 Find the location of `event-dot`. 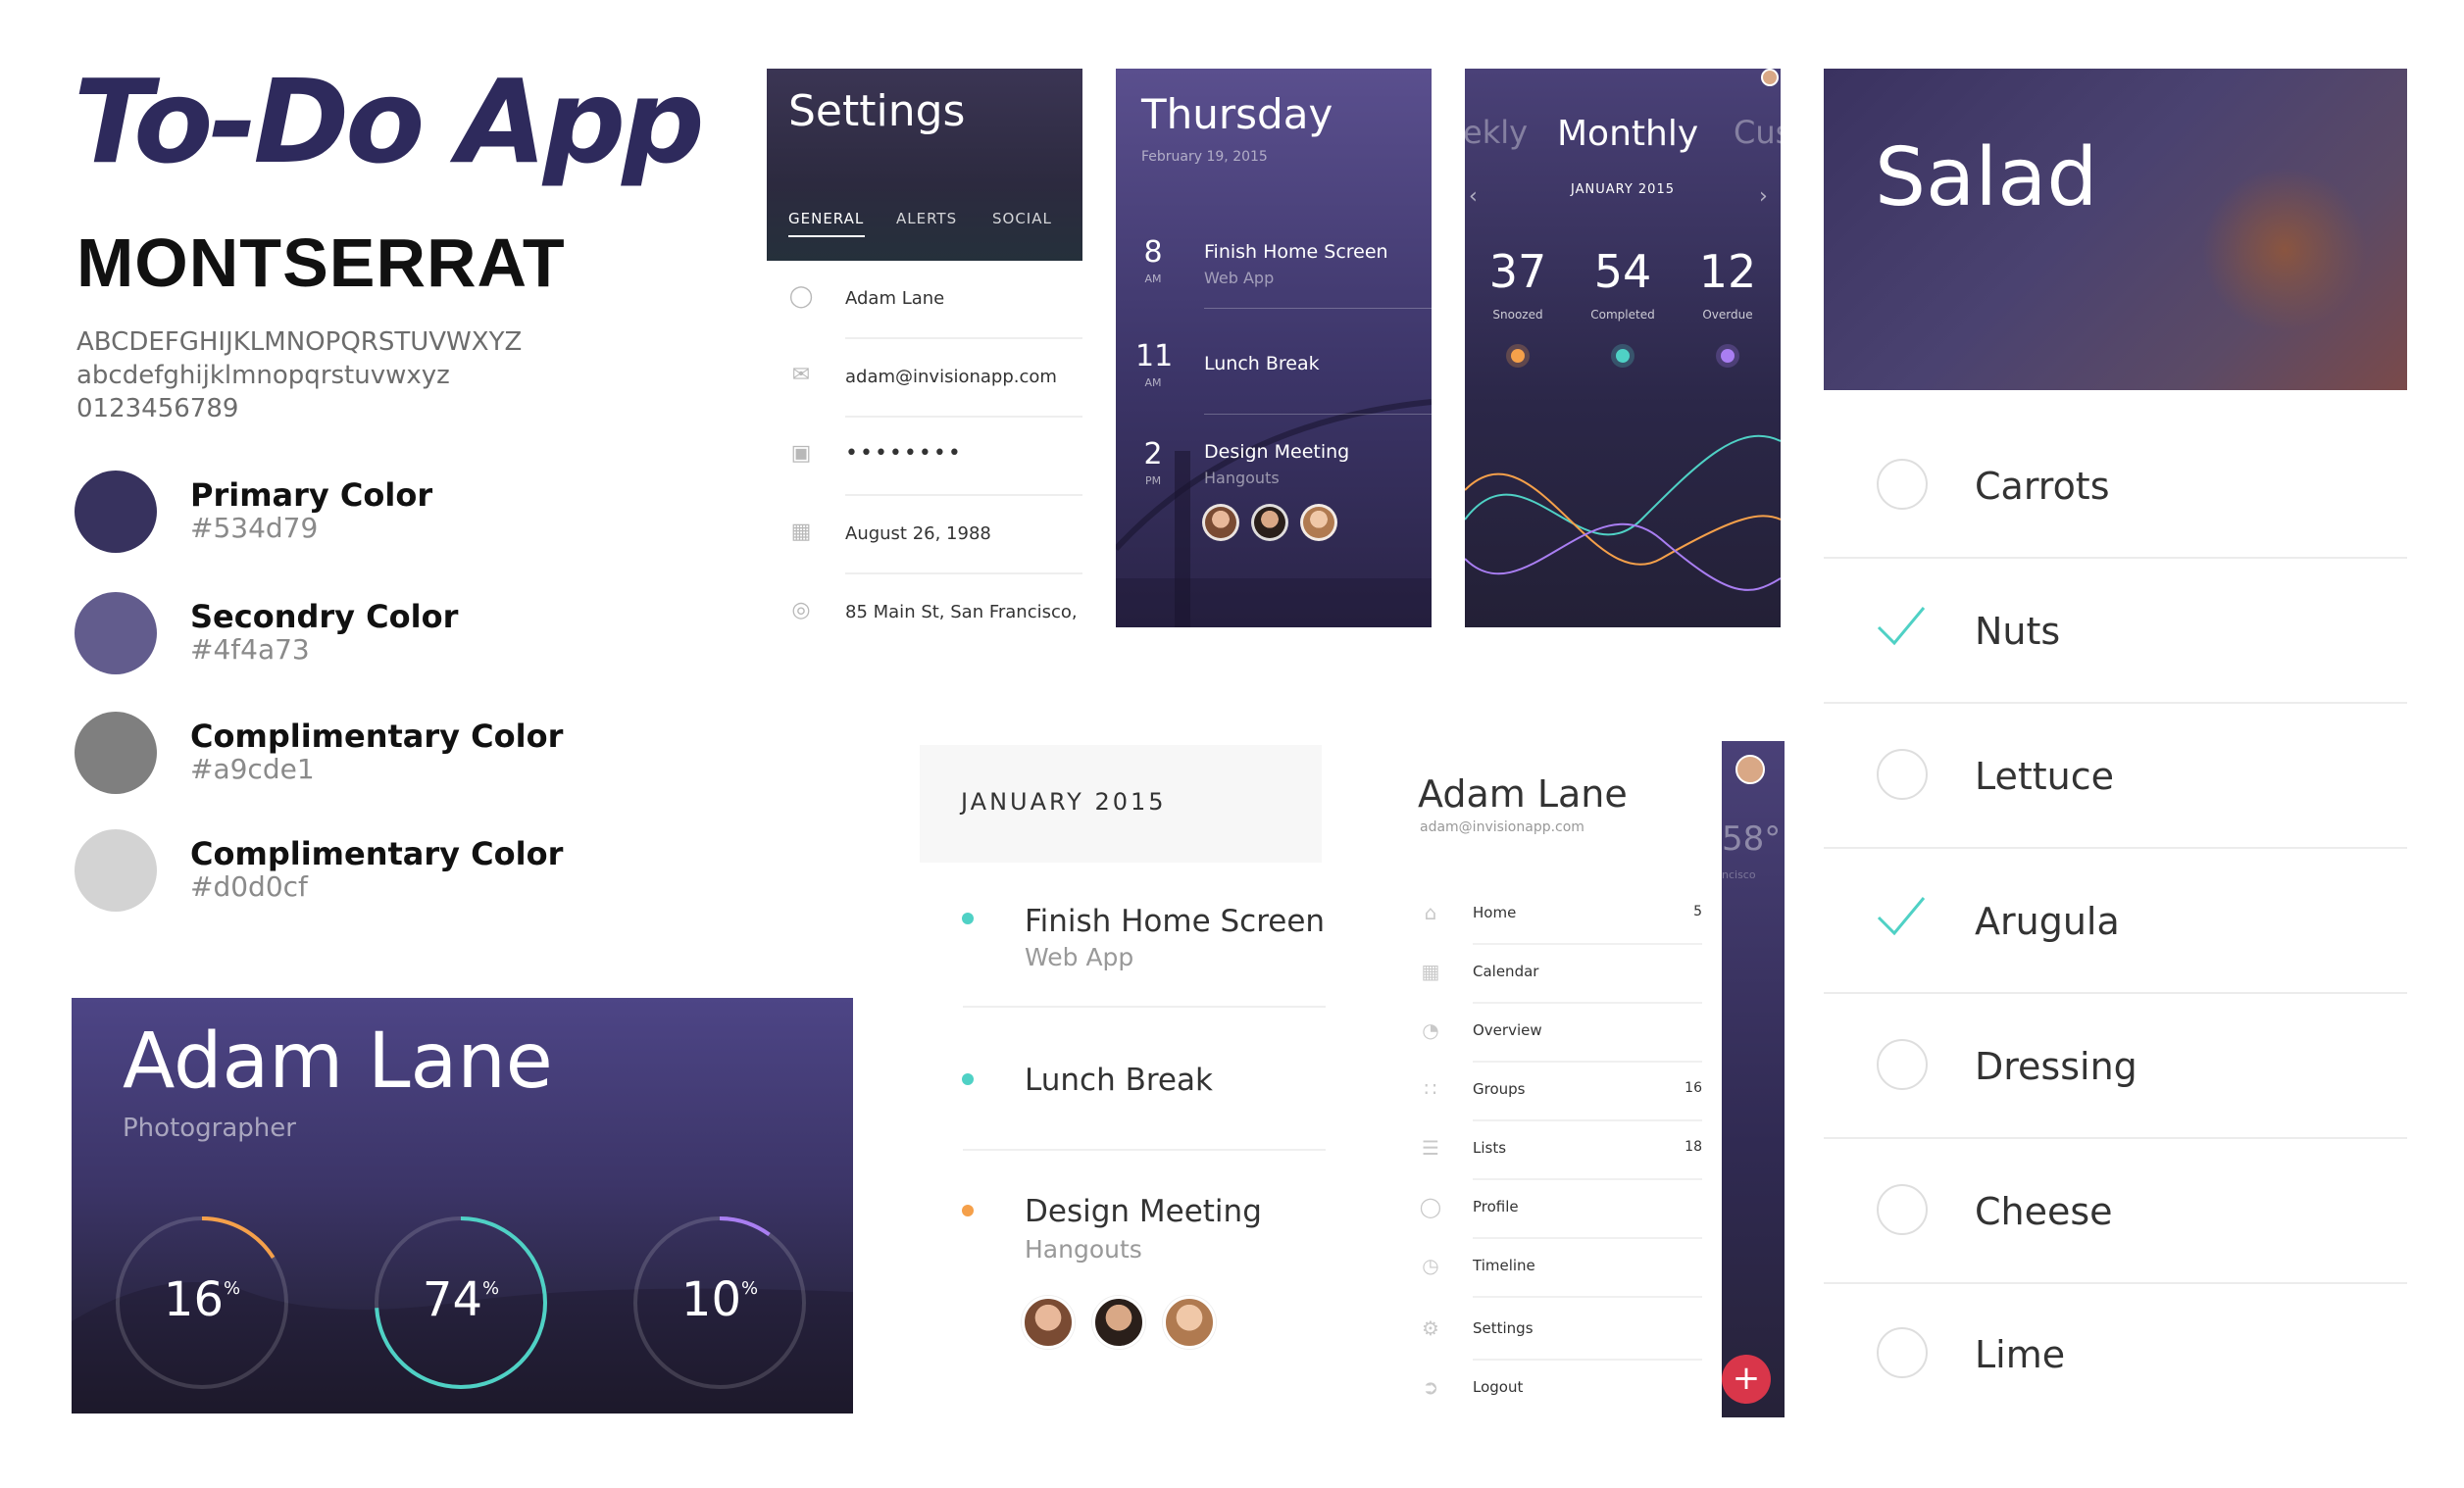

event-dot is located at coordinates (968, 1210).